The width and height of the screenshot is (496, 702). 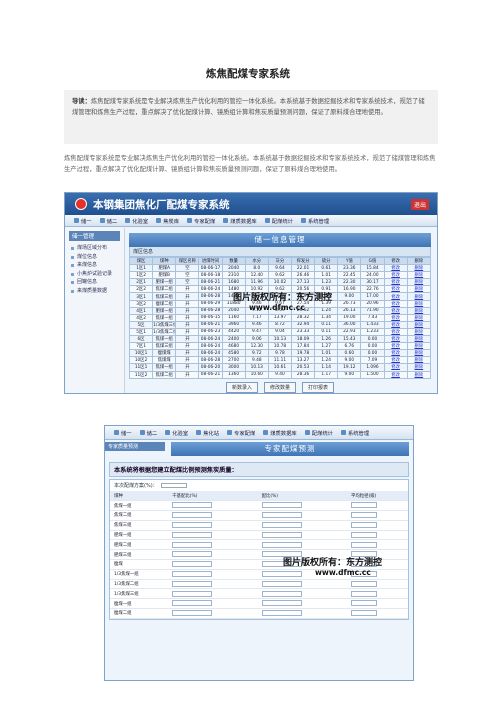 I want to click on action-button: 新数录入, so click(x=241, y=387).